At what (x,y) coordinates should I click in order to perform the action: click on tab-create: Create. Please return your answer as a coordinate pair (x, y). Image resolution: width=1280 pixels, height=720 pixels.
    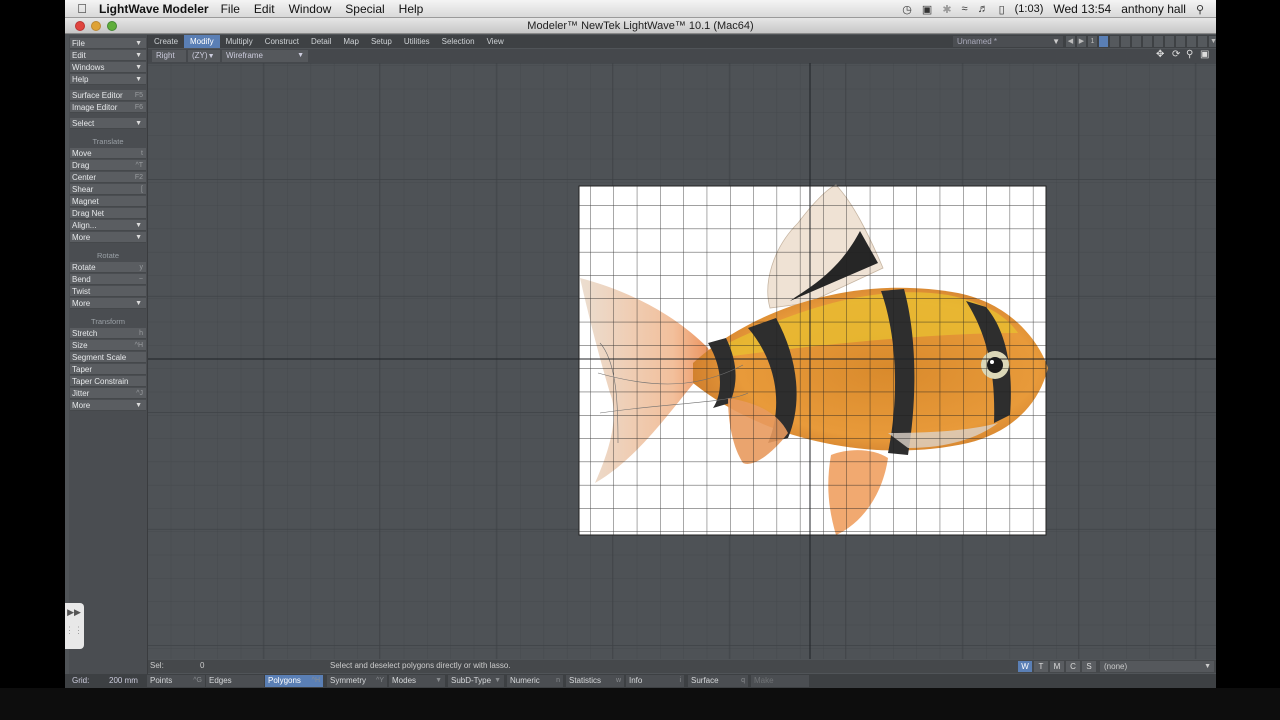
    Looking at the image, I should click on (166, 41).